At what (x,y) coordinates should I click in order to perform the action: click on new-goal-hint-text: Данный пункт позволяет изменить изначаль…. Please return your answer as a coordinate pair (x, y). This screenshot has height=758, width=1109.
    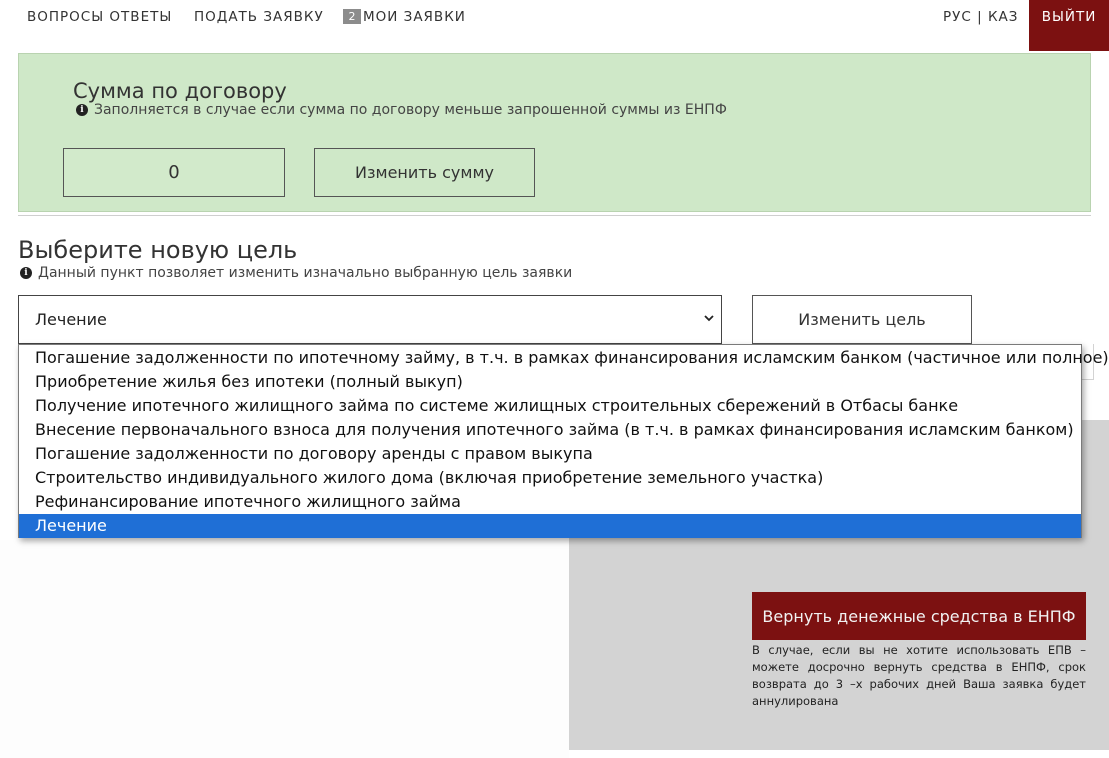
    Looking at the image, I should click on (305, 273).